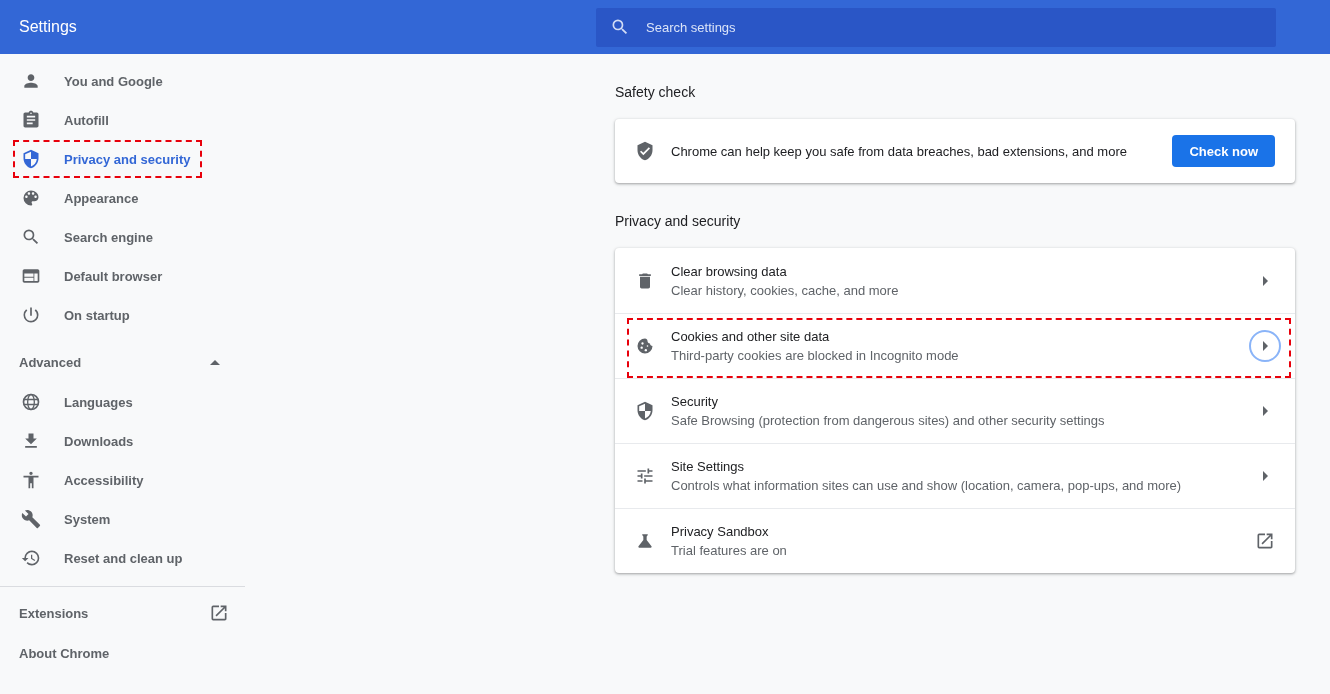 Image resolution: width=1330 pixels, height=694 pixels. Describe the element at coordinates (122, 653) in the screenshot. I see `sidebar-link: About Chrome` at that location.